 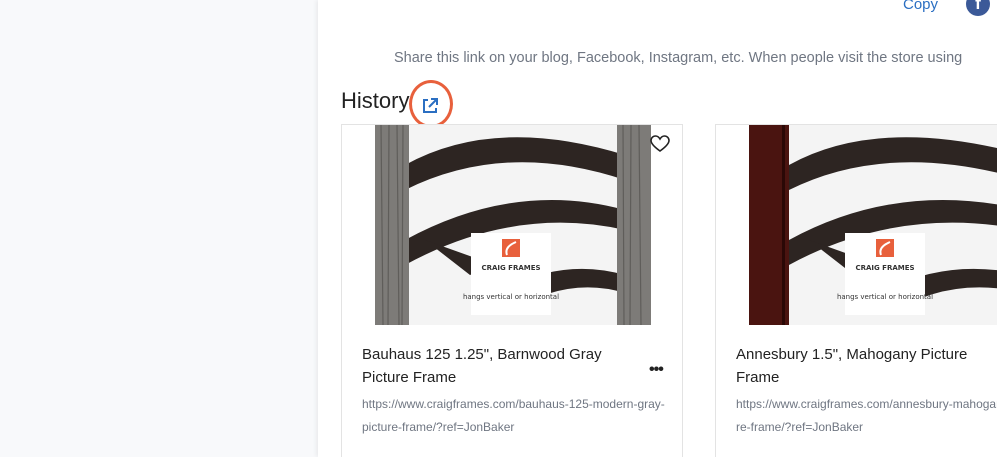 What do you see at coordinates (375, 100) in the screenshot?
I see `history-title: History` at bounding box center [375, 100].